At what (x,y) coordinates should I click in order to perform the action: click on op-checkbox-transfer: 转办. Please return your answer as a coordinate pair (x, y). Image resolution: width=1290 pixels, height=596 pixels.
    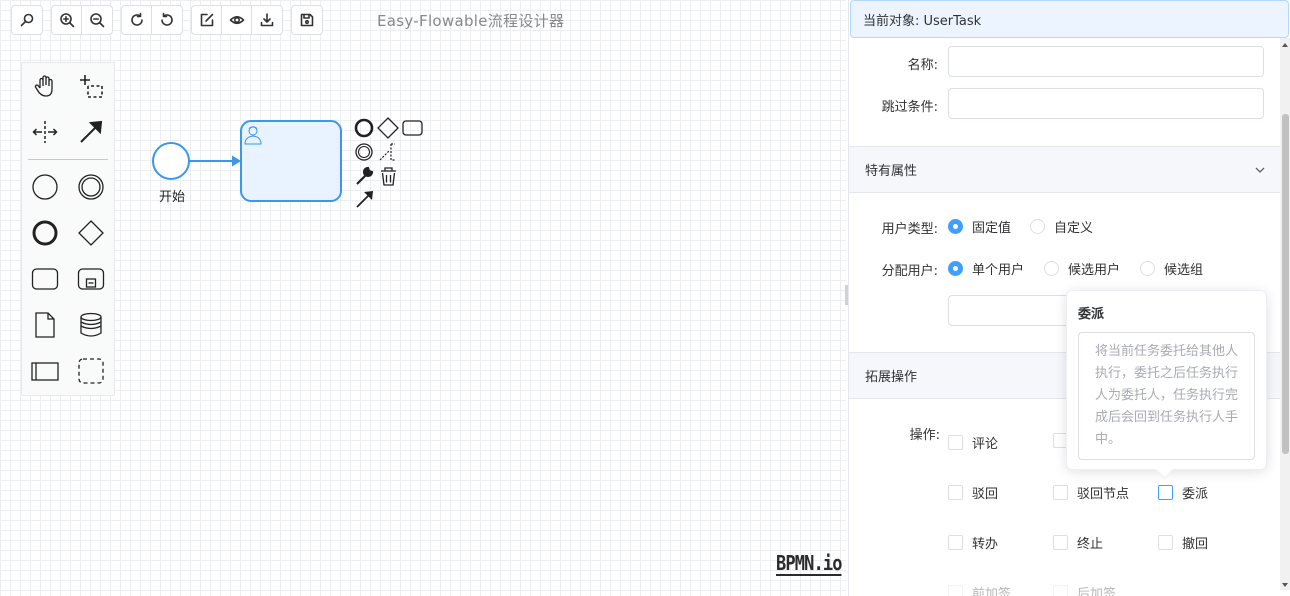
    Looking at the image, I should click on (973, 542).